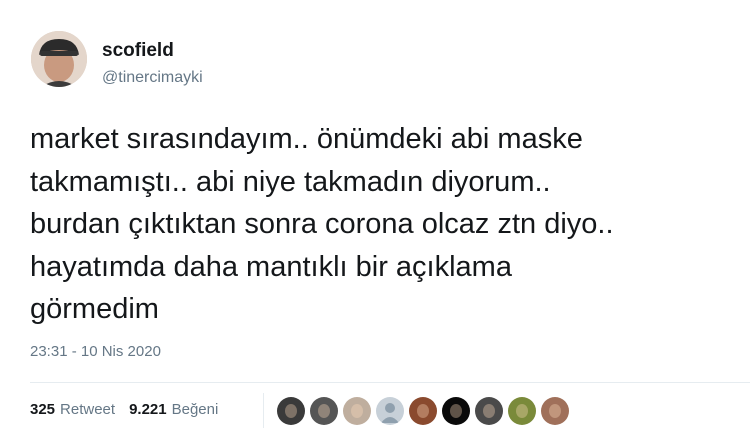 Image resolution: width=750 pixels, height=441 pixels. What do you see at coordinates (94, 309) in the screenshot?
I see `tweet-line: görmedim` at bounding box center [94, 309].